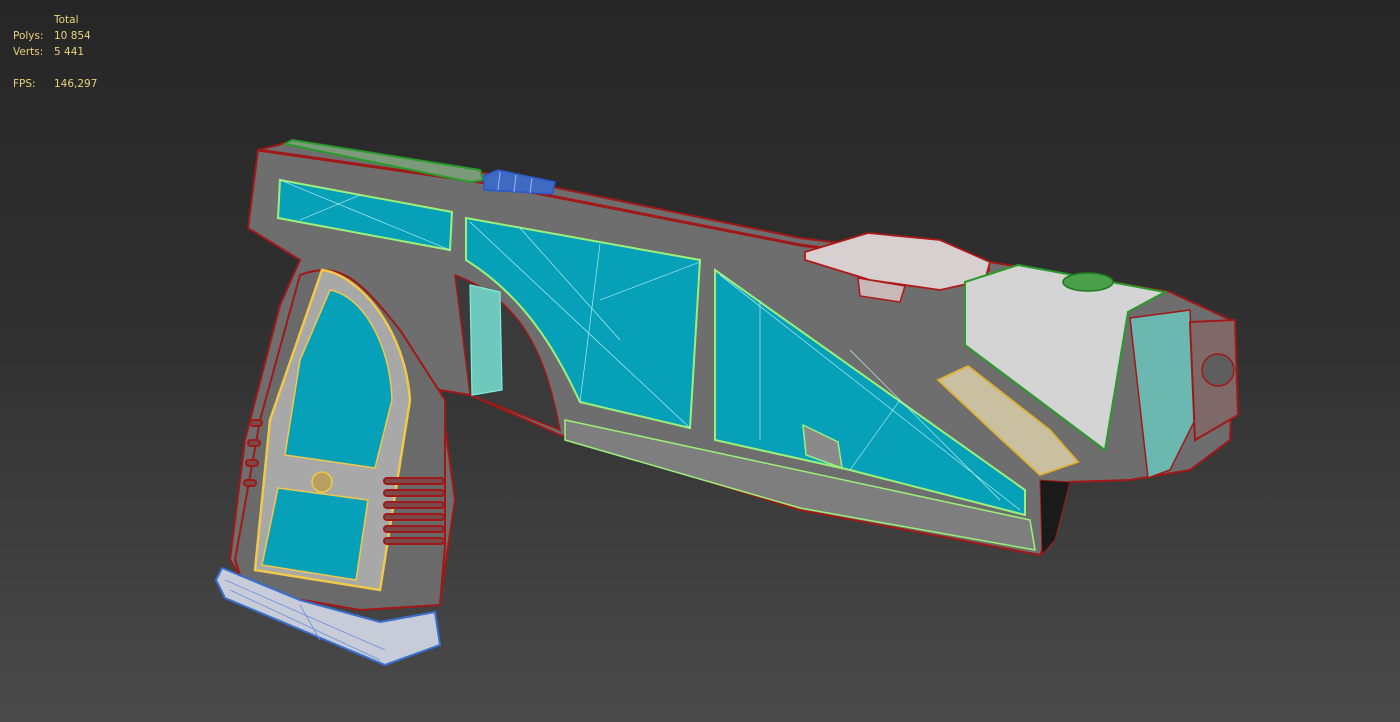  Describe the element at coordinates (1055, 518) in the screenshot. I see `underbarrel-shadow` at that location.